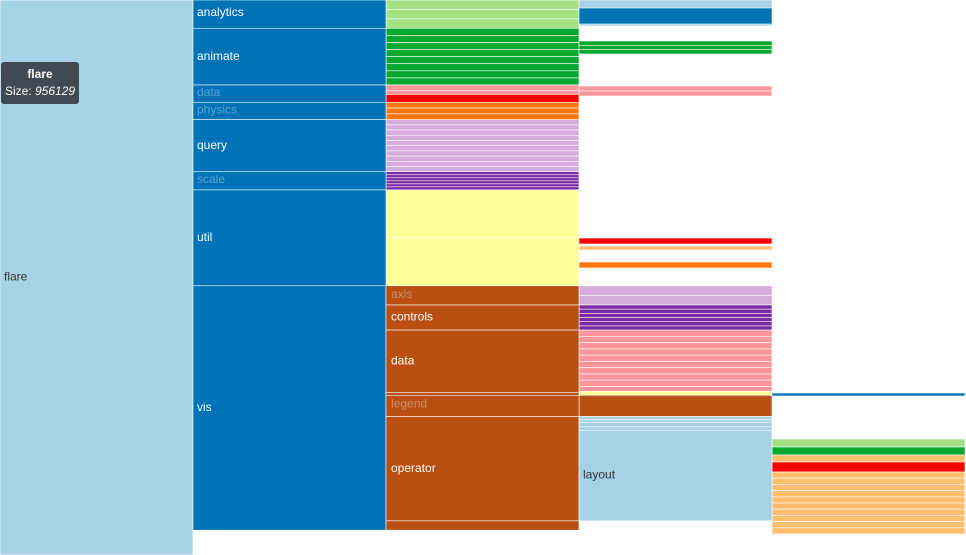  I want to click on leaf4-blue, so click(868, 394).